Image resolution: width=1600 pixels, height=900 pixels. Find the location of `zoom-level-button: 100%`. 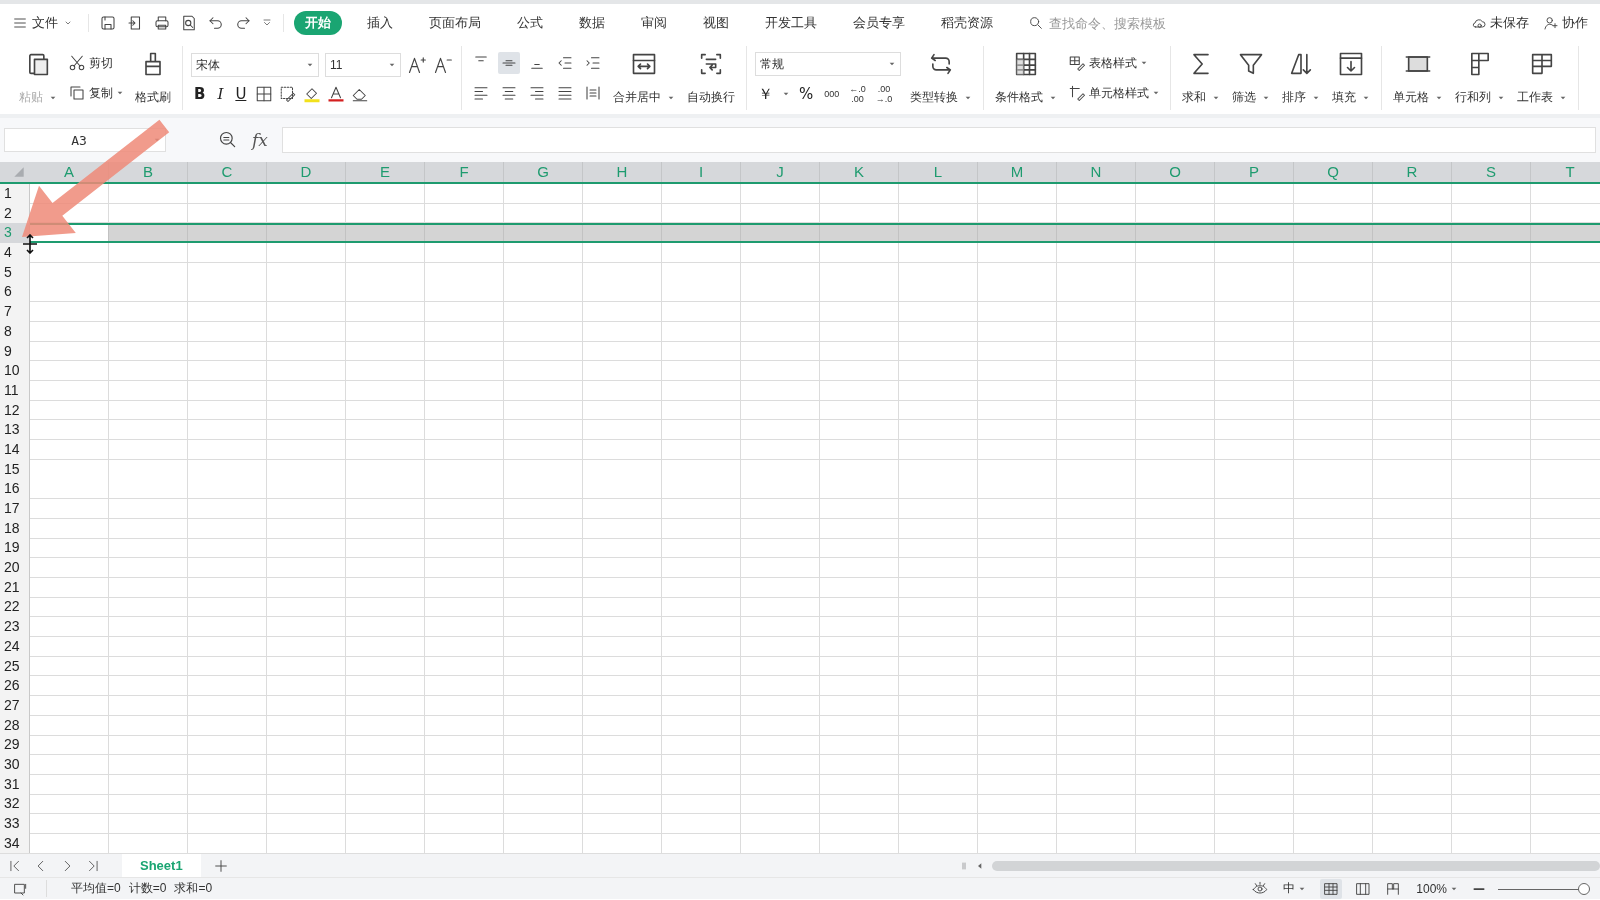

zoom-level-button: 100% is located at coordinates (1437, 888).